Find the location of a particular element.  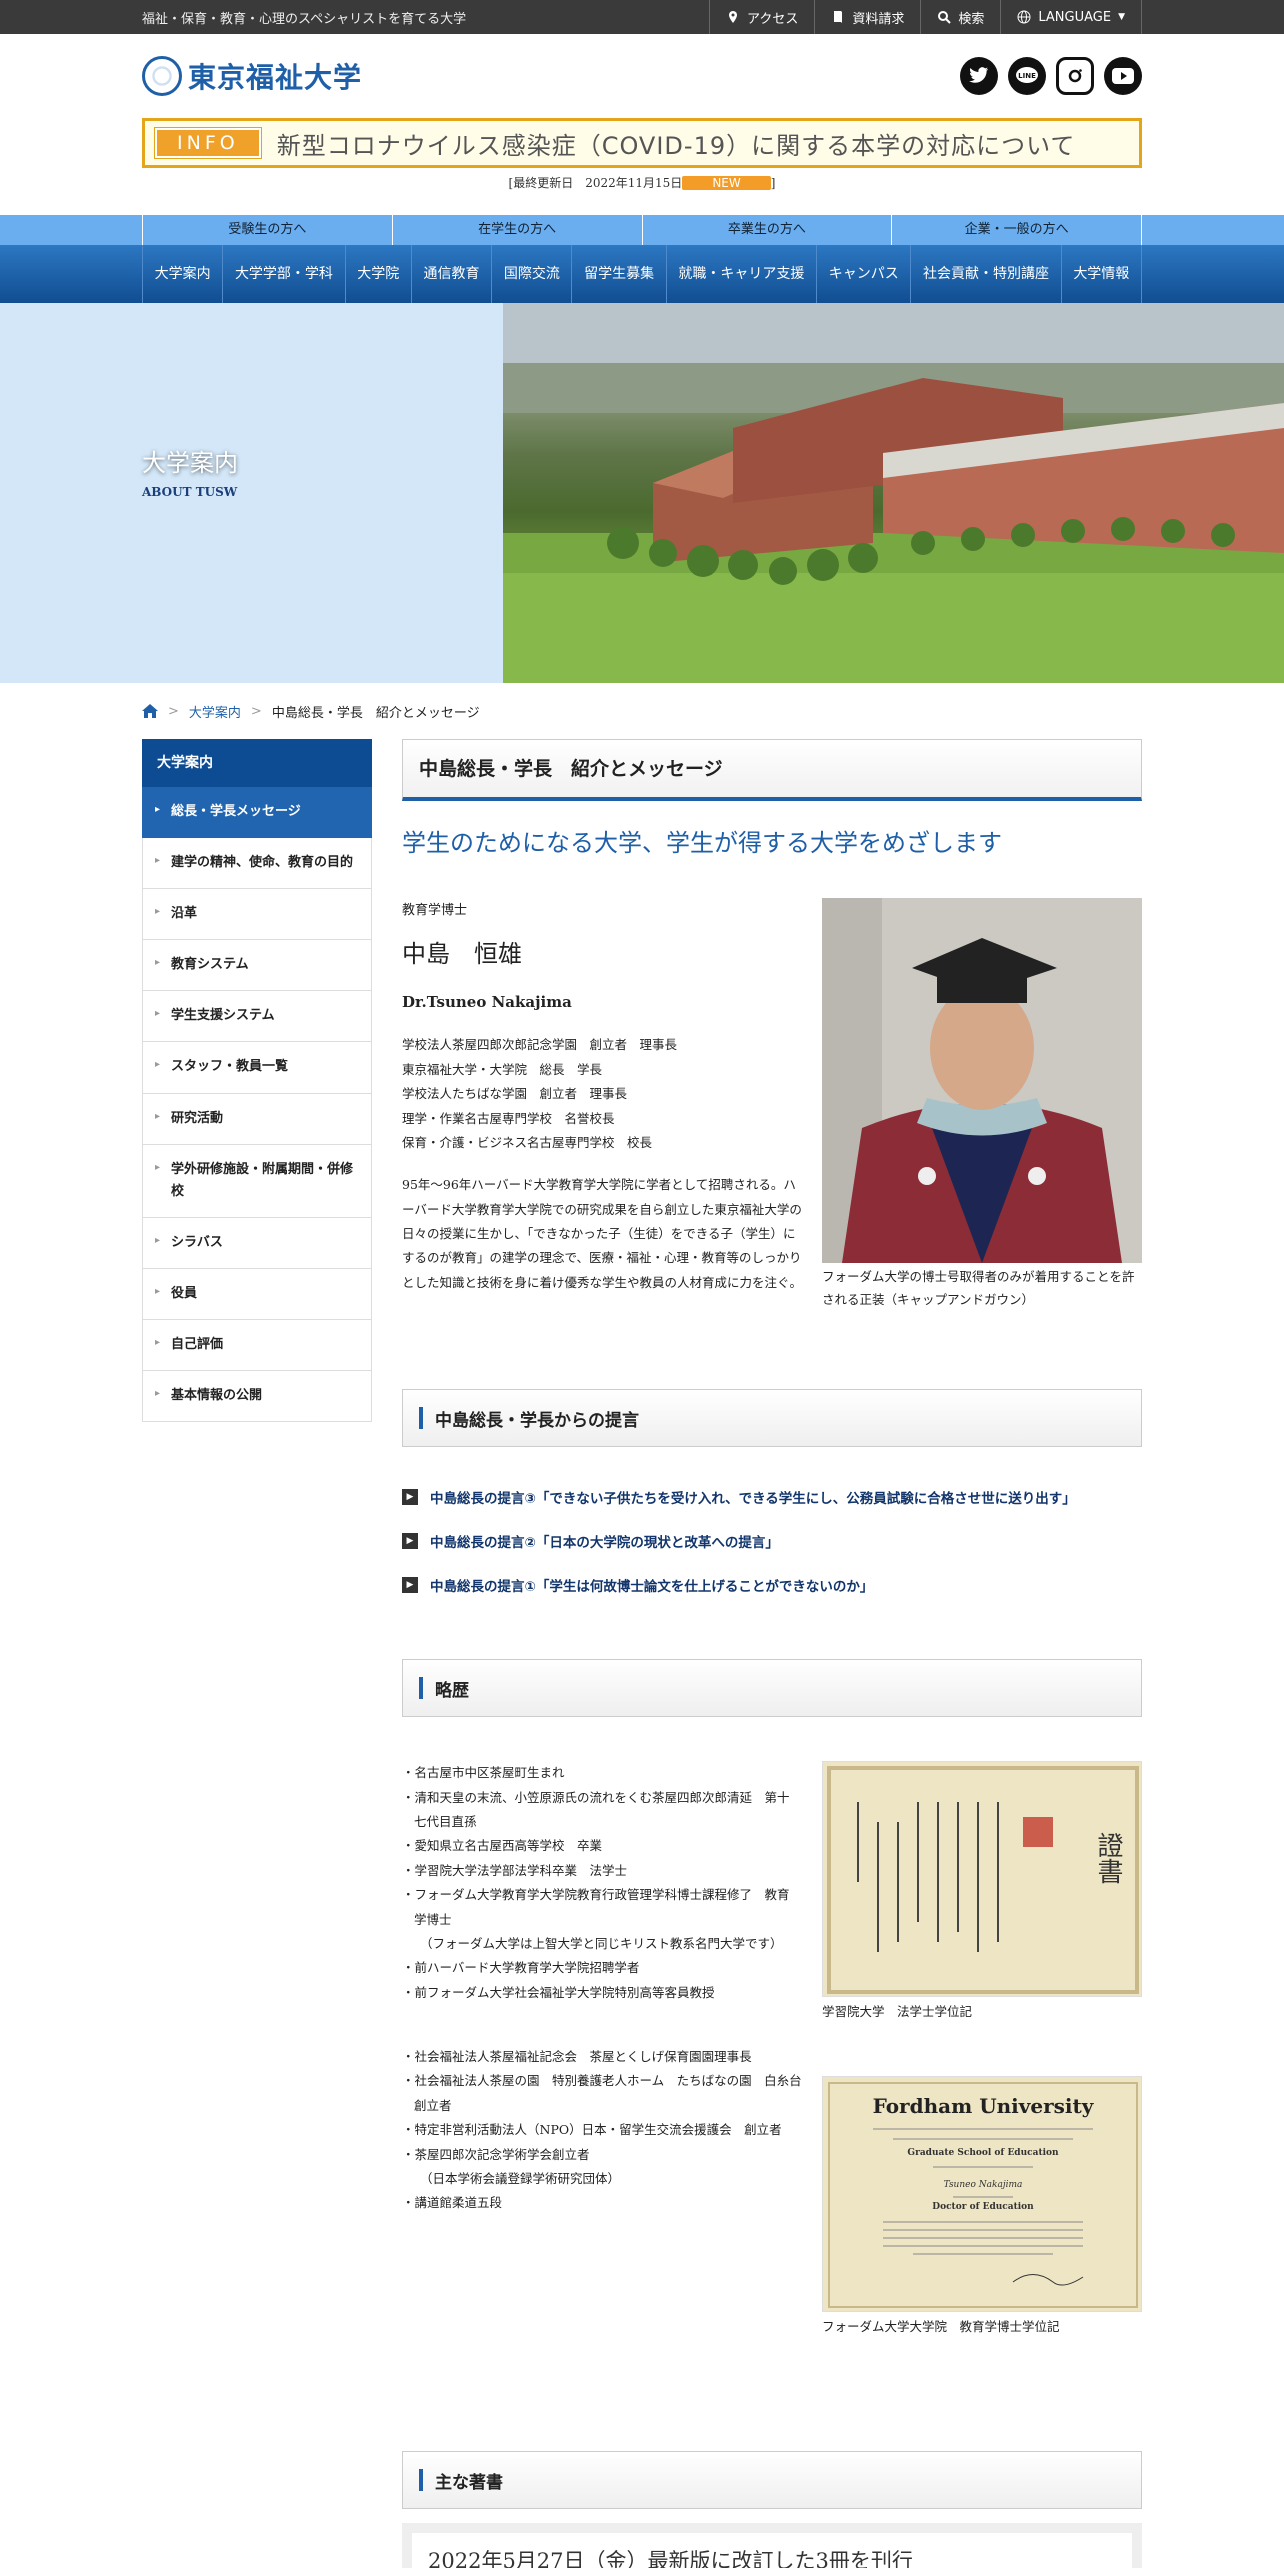

sidebar-item-disclosure: 基本情報の公開 is located at coordinates (257, 1397).